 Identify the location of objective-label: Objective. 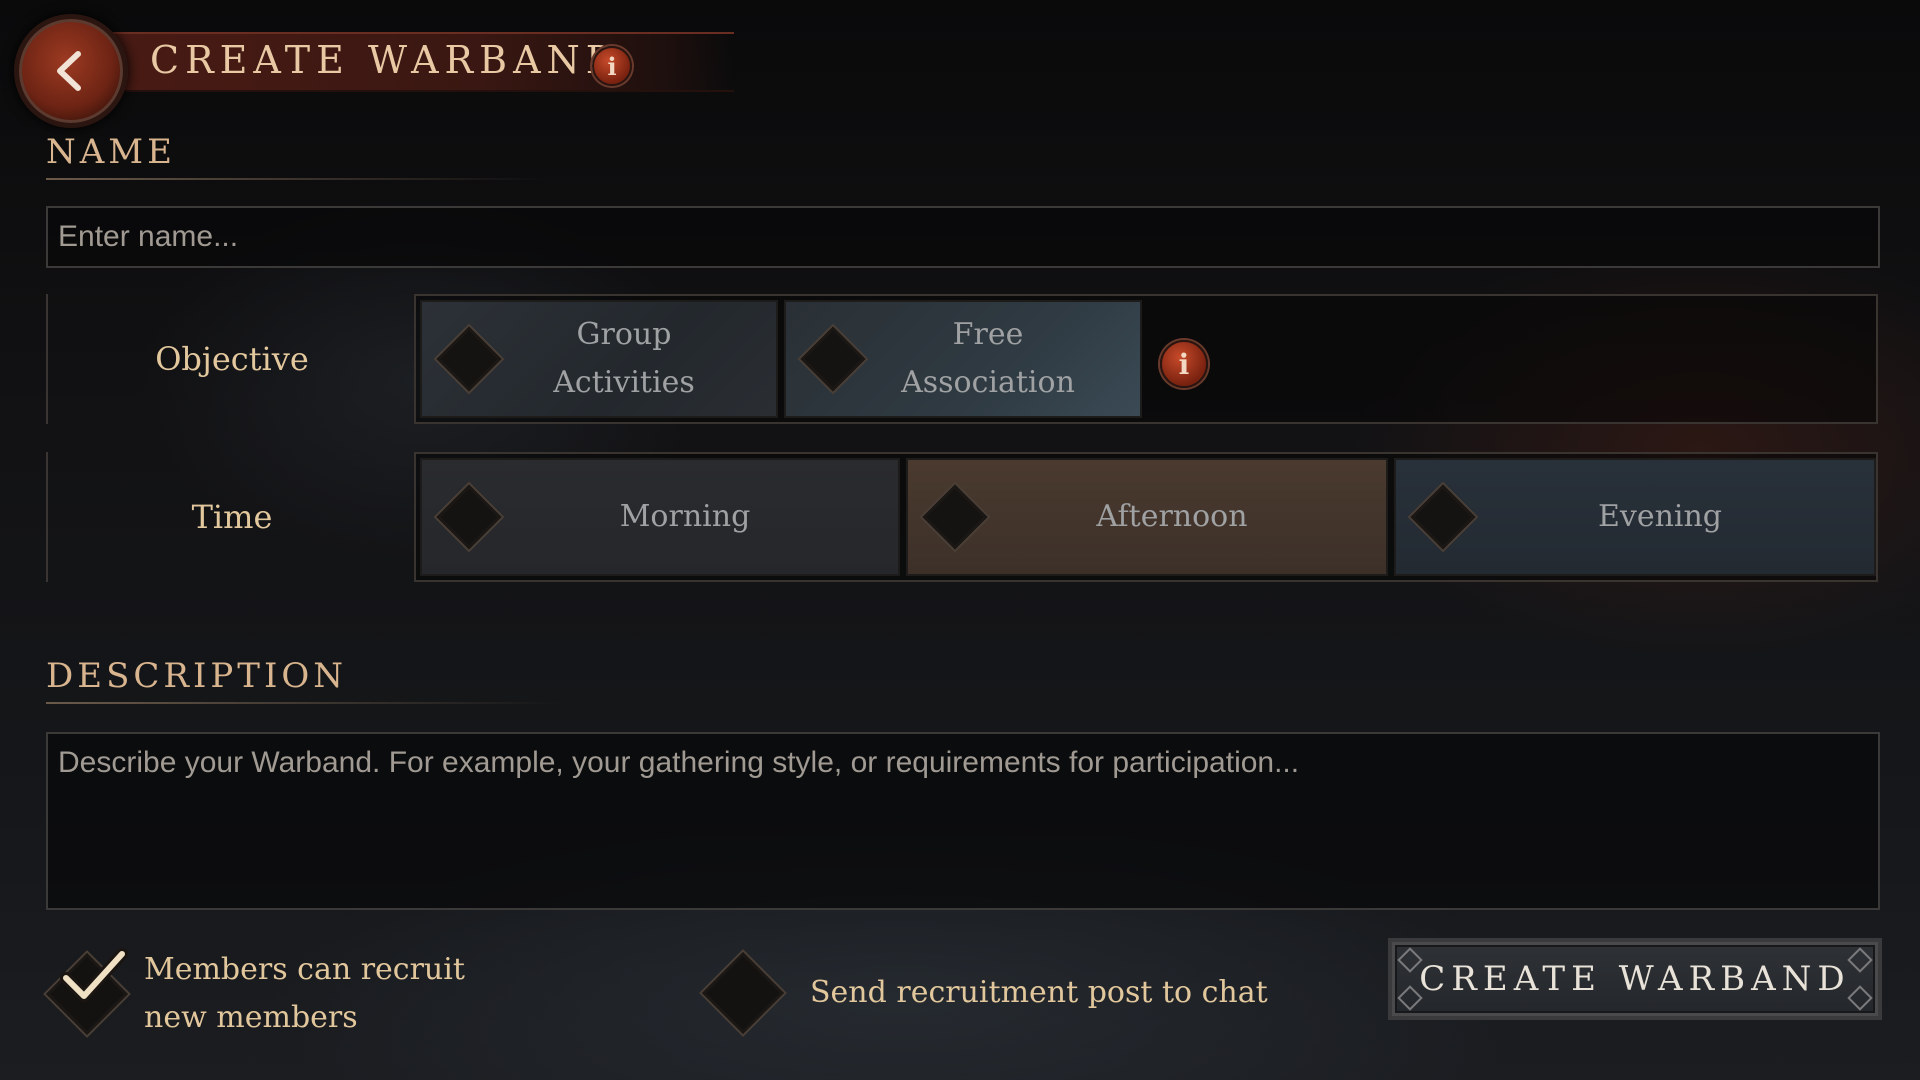
(231, 359).